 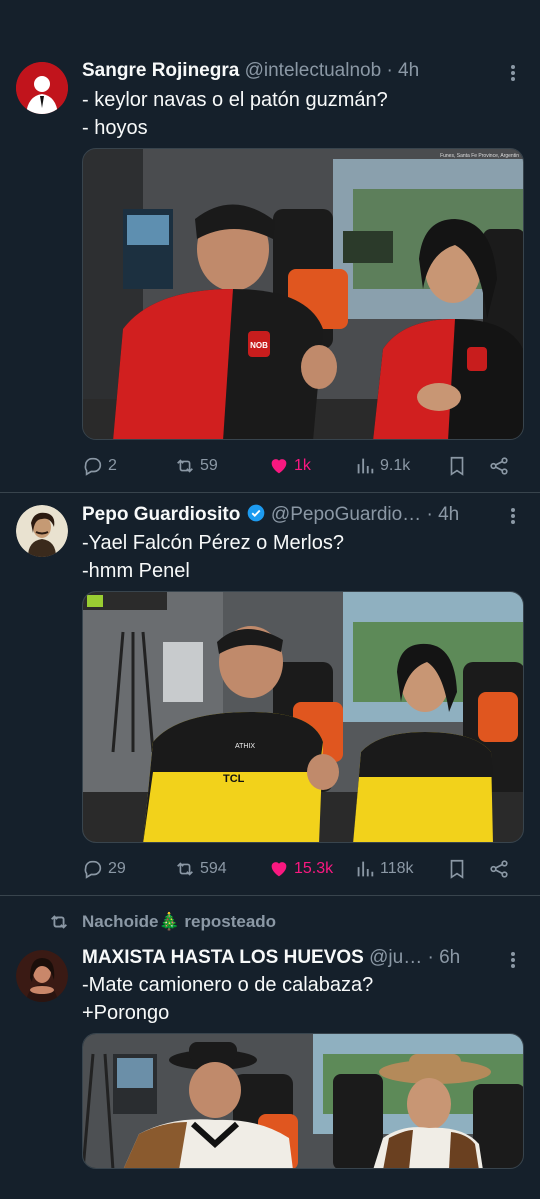 What do you see at coordinates (314, 868) in the screenshot?
I see `like-count: 15.3k` at bounding box center [314, 868].